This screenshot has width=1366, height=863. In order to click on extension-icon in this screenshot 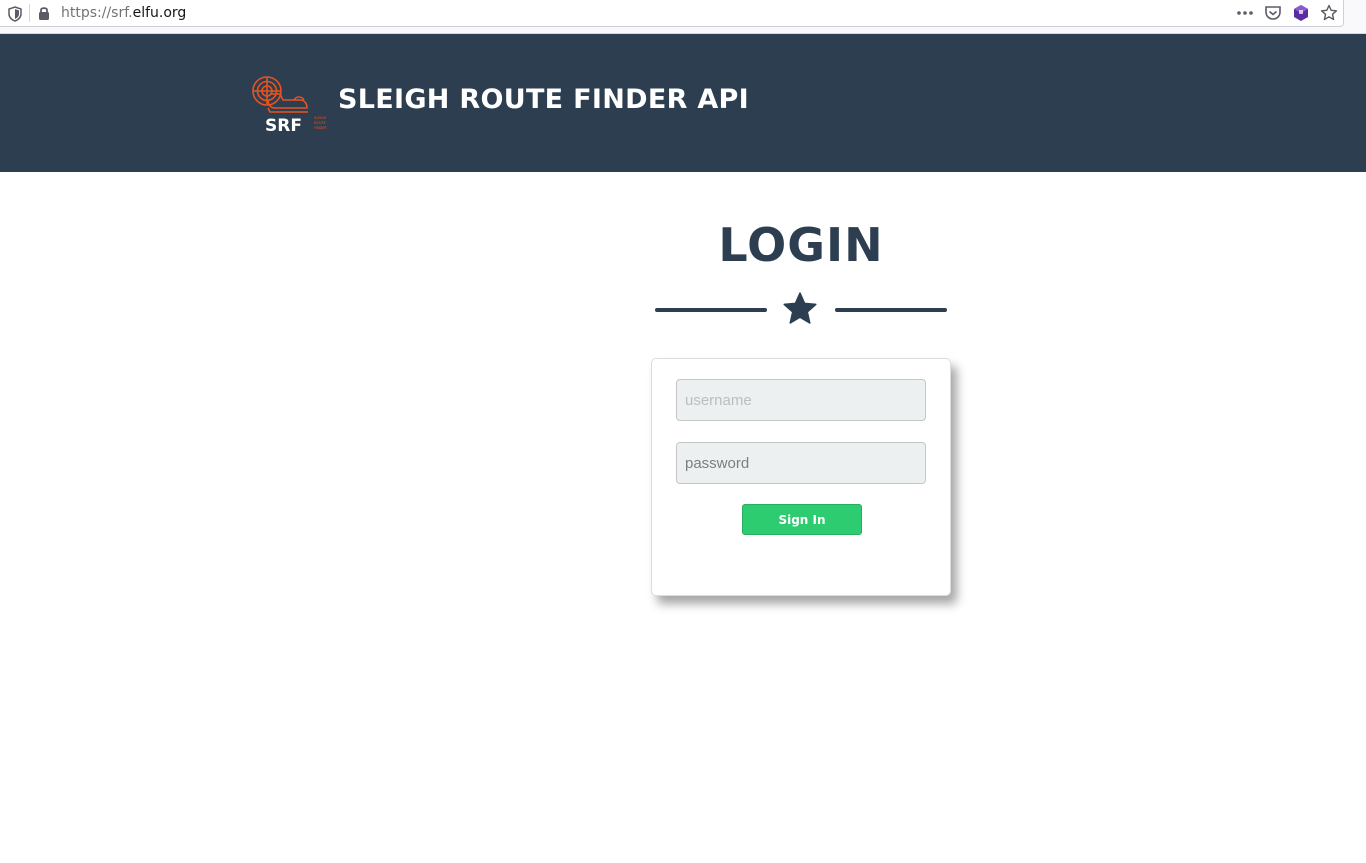, I will do `click(1301, 13)`.